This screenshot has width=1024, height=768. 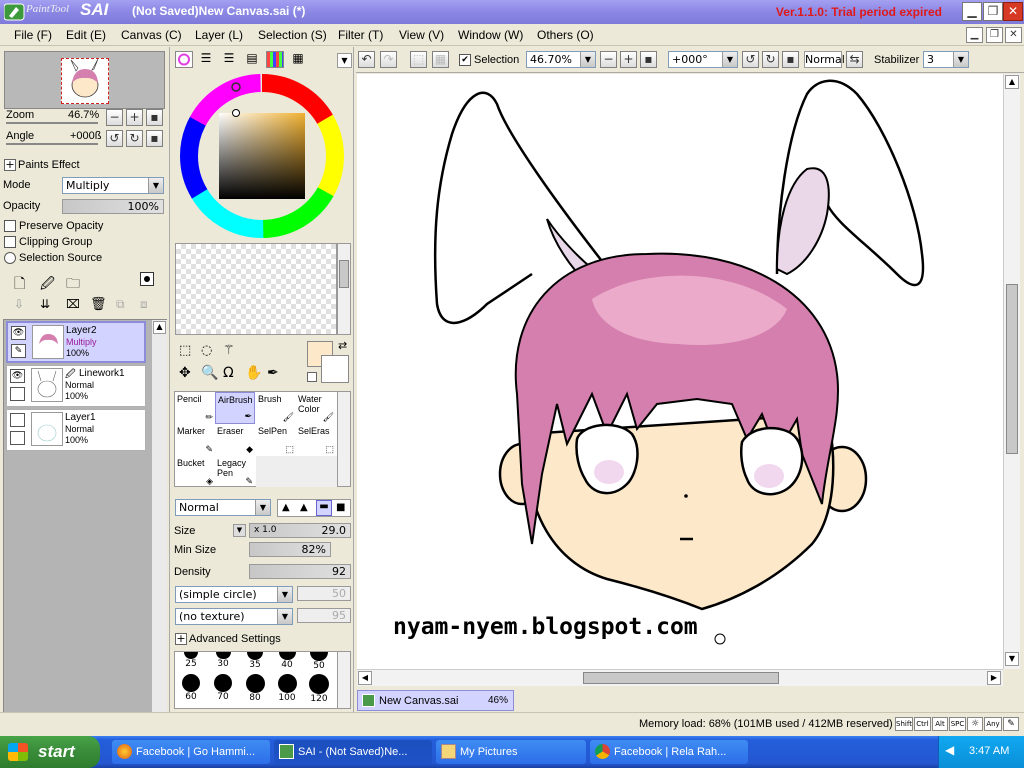 I want to click on layer-list-scrollbar: ▲ ▼, so click(x=159, y=535).